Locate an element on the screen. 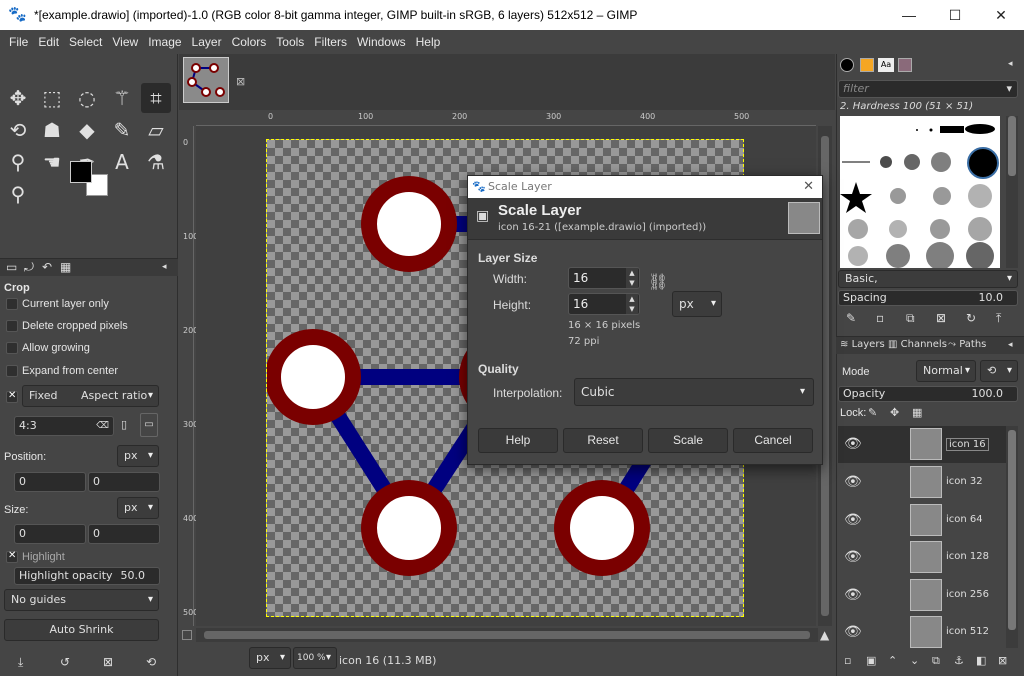 The image size is (1024, 676). menu-select: Select is located at coordinates (85, 42).